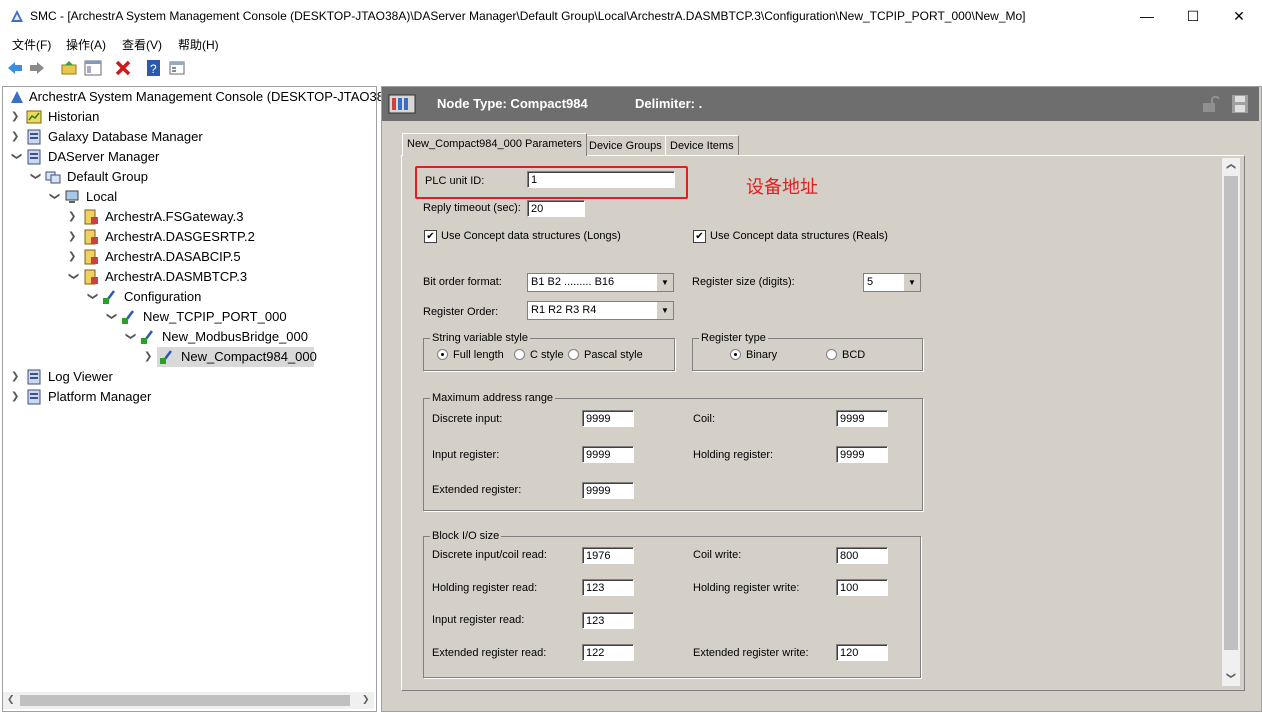 The height and width of the screenshot is (713, 1262). Describe the element at coordinates (702, 145) in the screenshot. I see `tab-device-items: Device Items` at that location.